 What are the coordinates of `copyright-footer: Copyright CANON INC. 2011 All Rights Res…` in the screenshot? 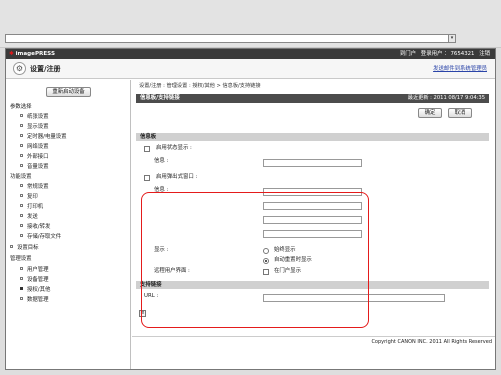 It's located at (313, 341).